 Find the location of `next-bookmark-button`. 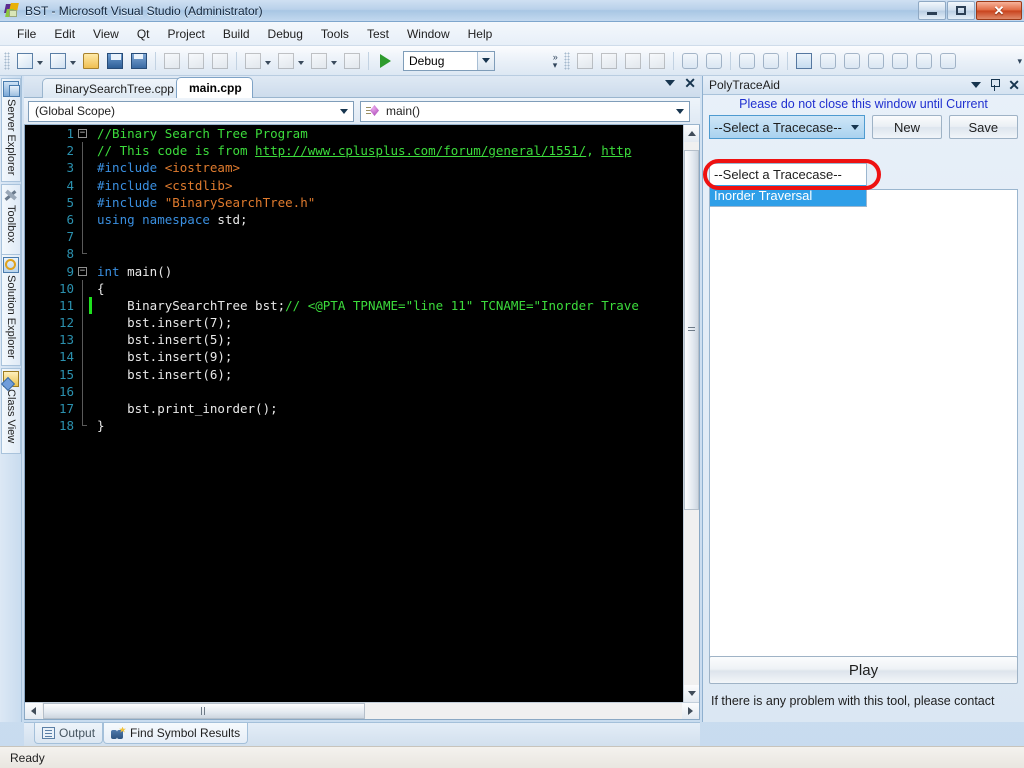

next-bookmark-button is located at coordinates (876, 61).